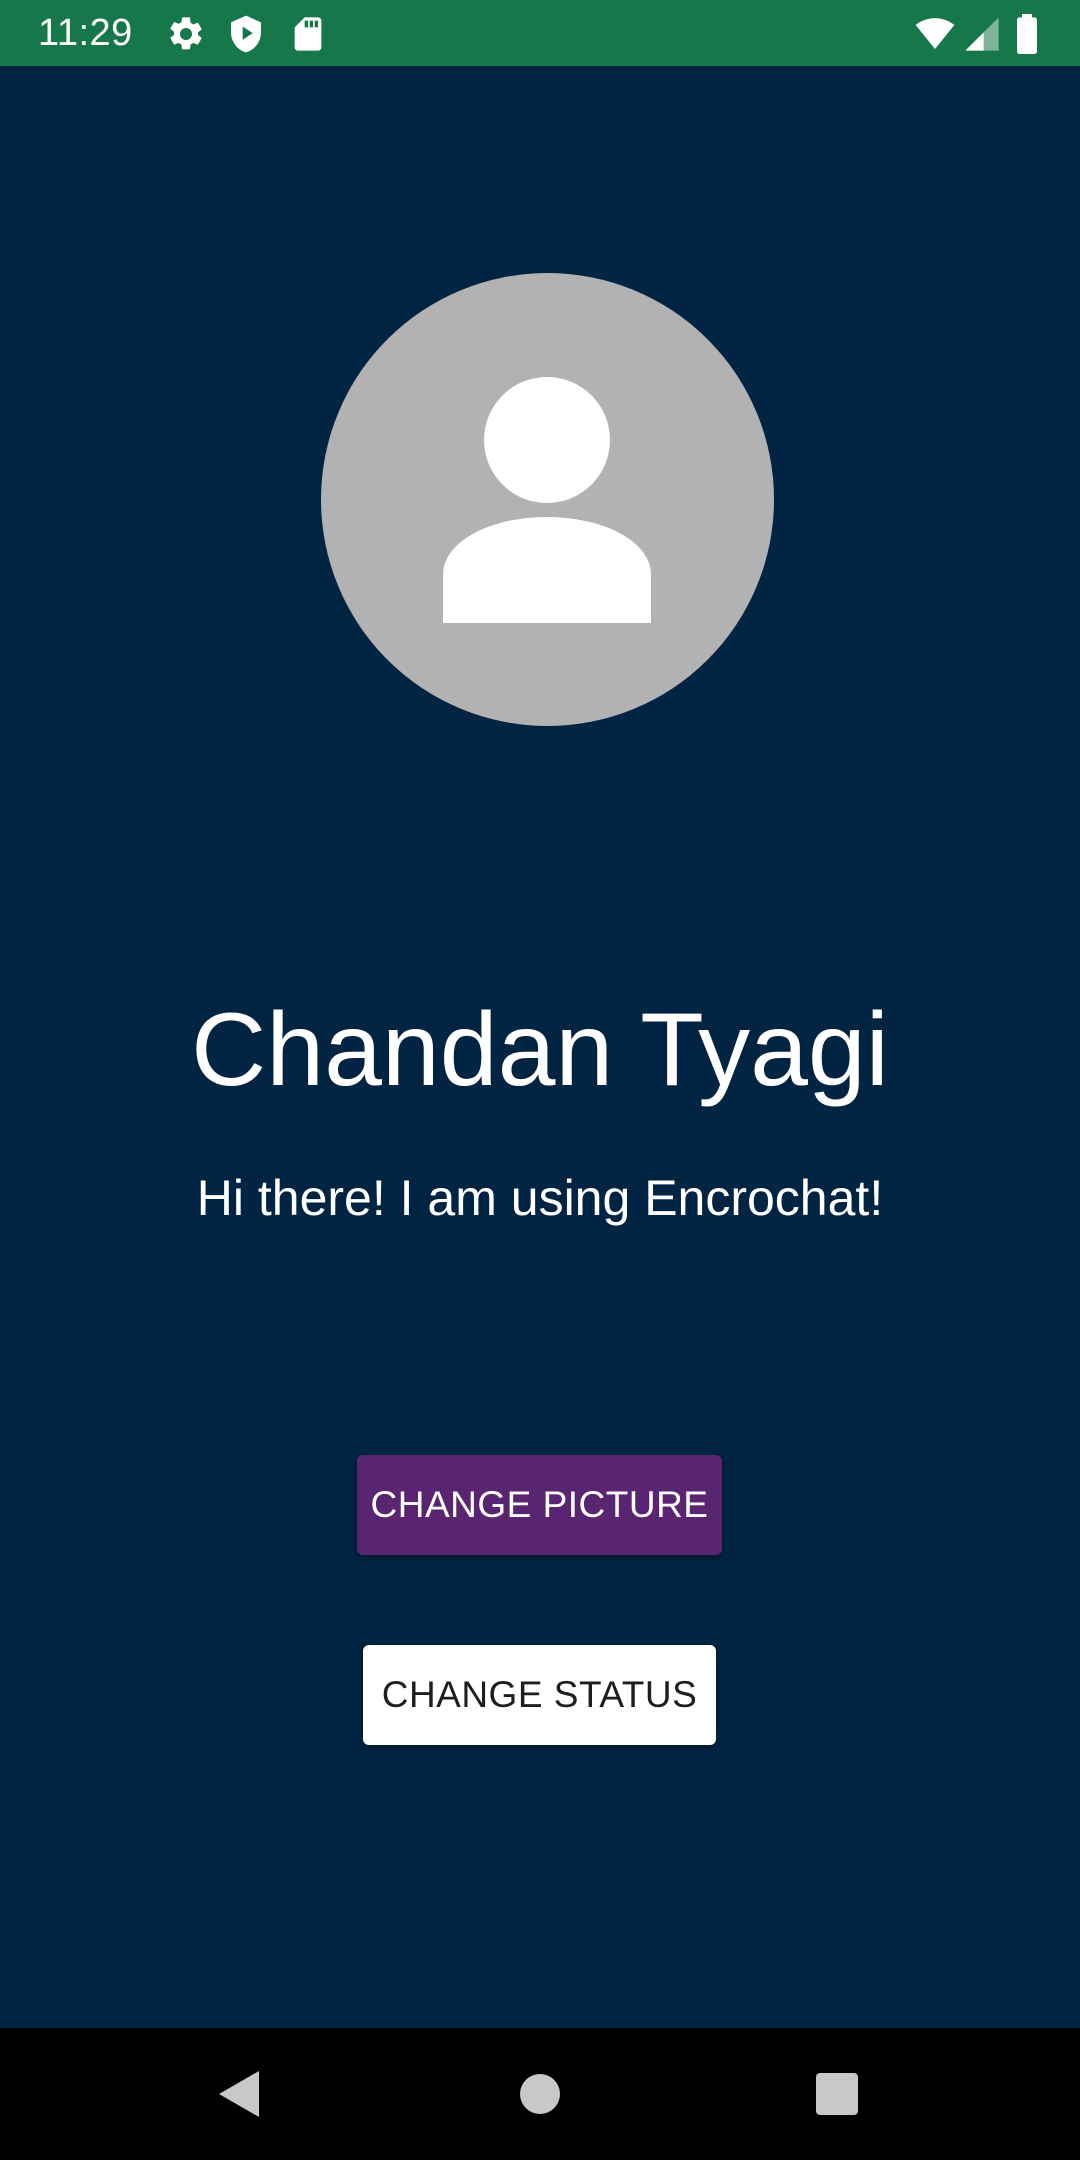 This screenshot has height=2160, width=1080. What do you see at coordinates (308, 34) in the screenshot?
I see `sd-card-icon` at bounding box center [308, 34].